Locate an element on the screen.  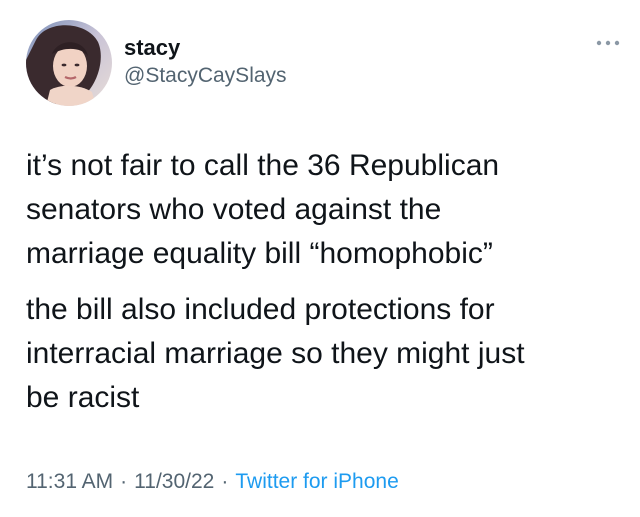
tweet-time: 11:31 AM is located at coordinates (69, 481).